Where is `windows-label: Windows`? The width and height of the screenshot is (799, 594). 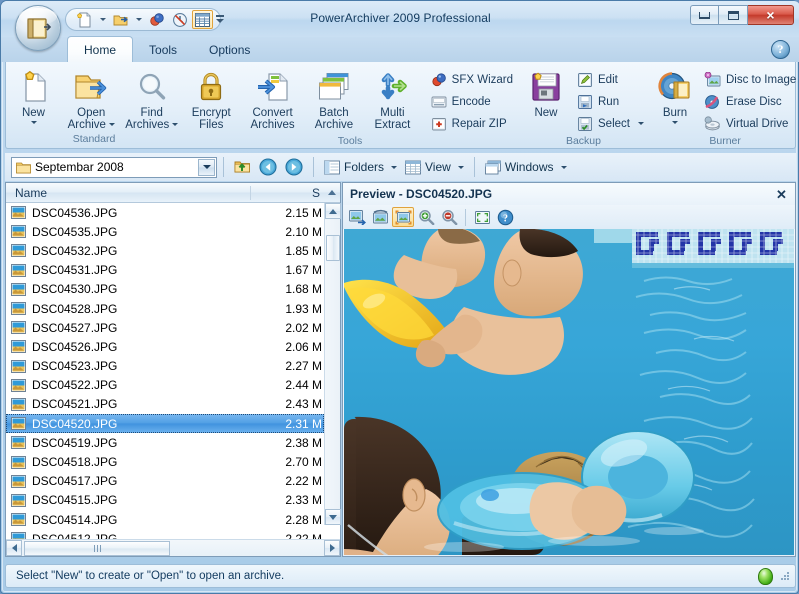
windows-label: Windows is located at coordinates (529, 167).